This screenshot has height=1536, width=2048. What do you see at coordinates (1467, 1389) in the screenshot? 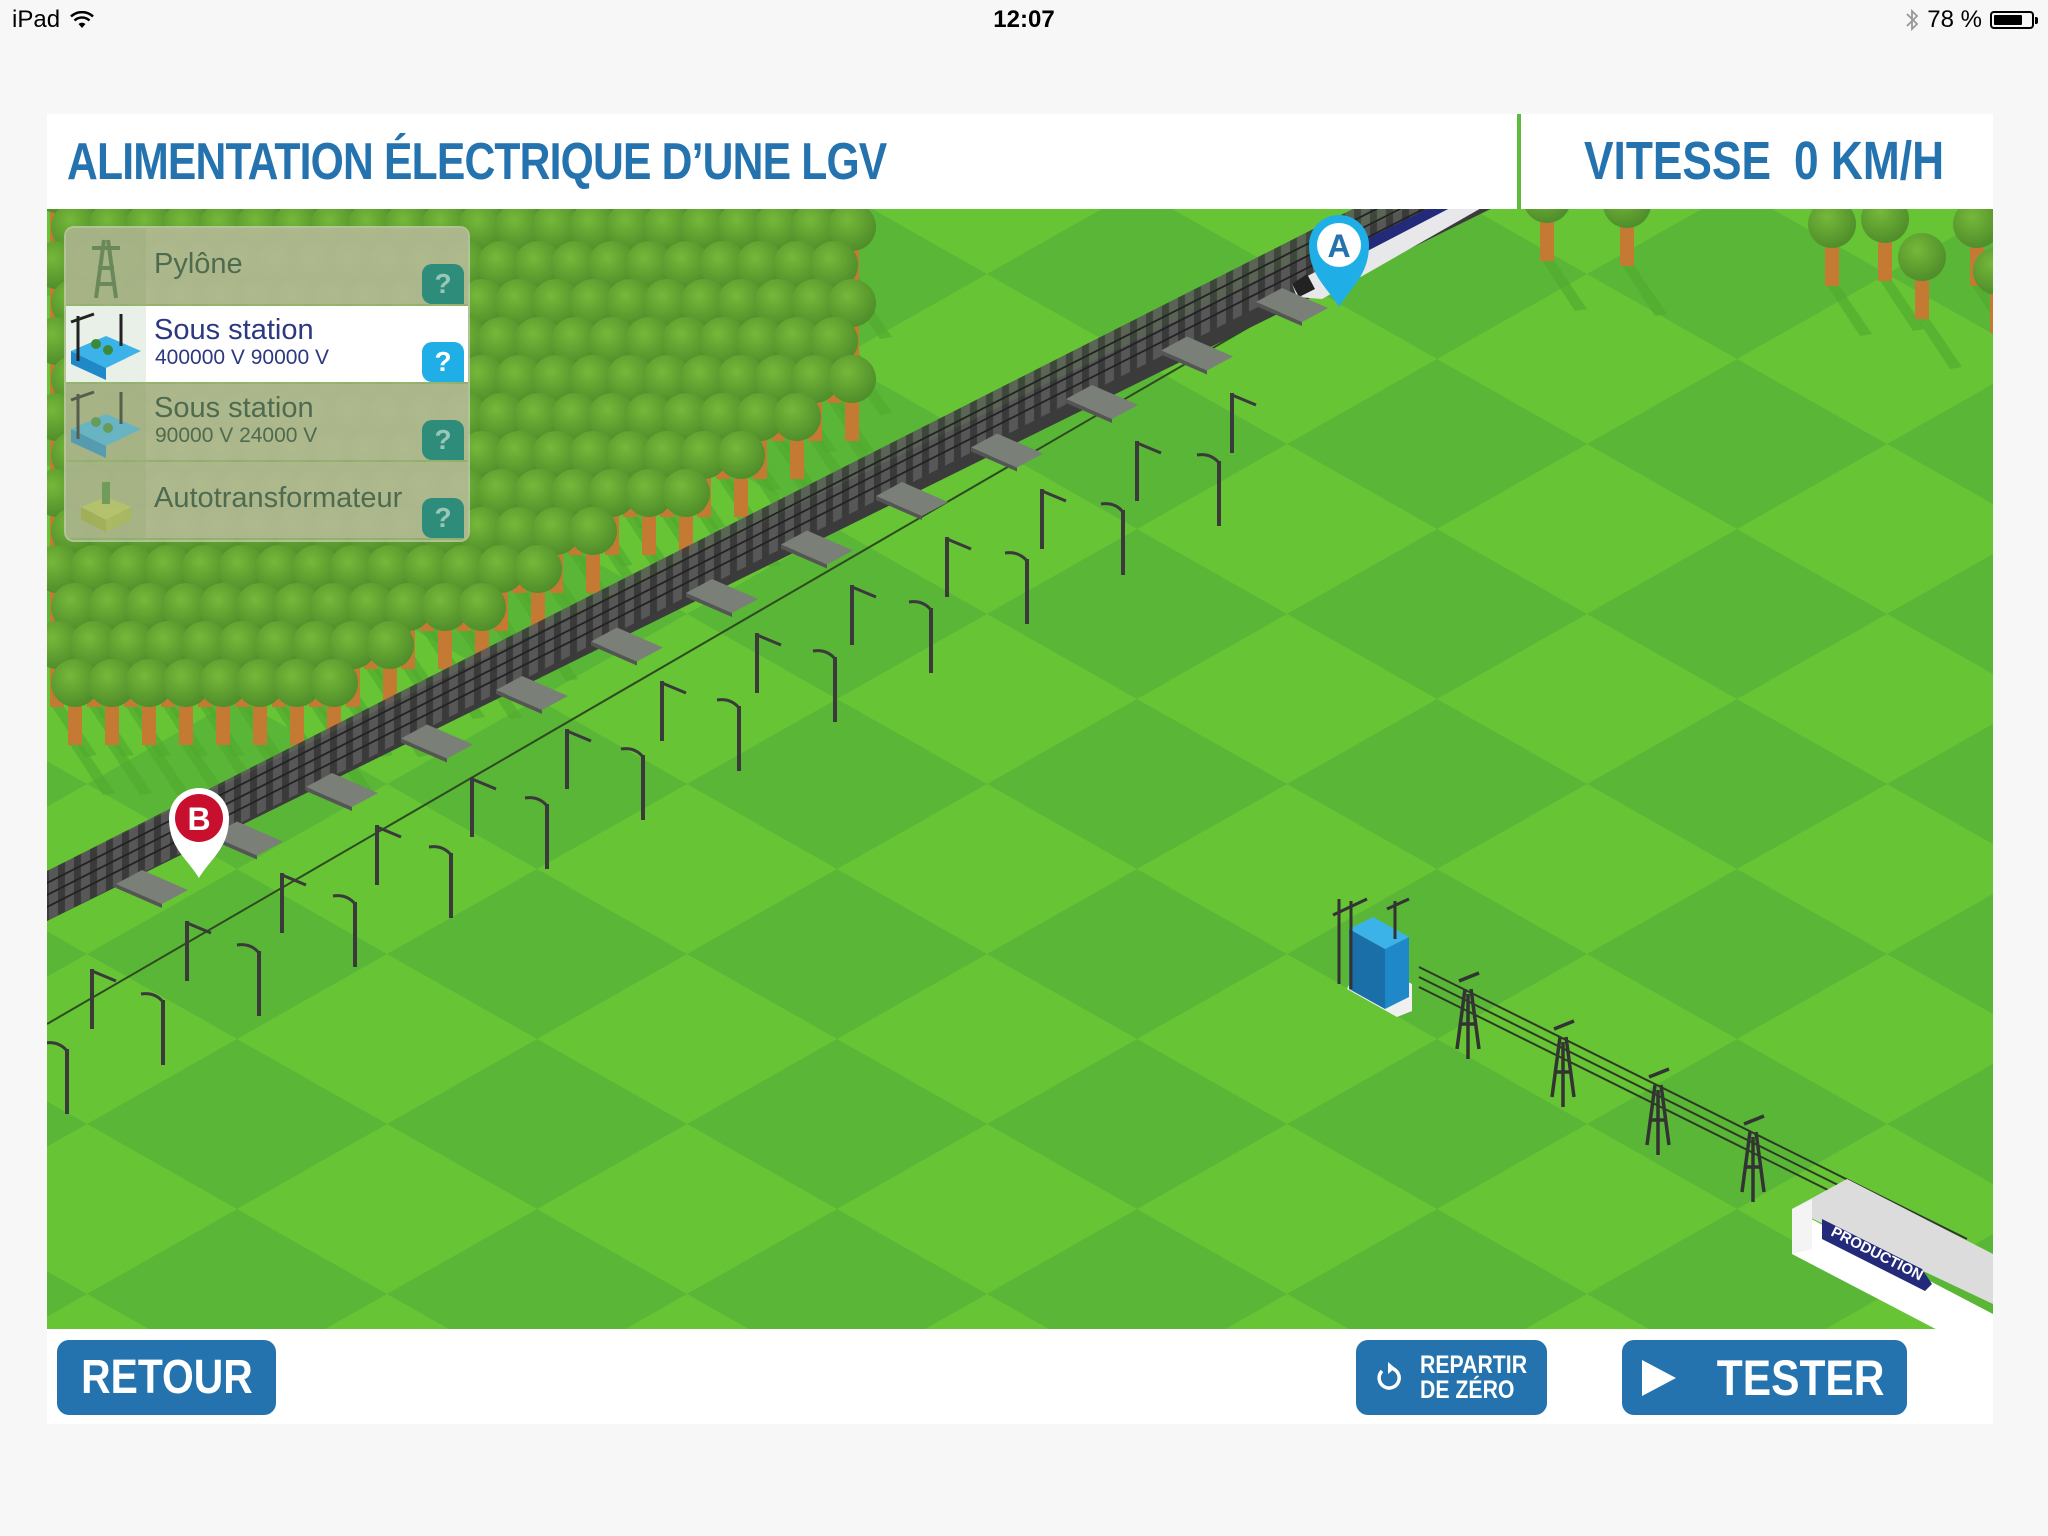
I see `reset-label-line2: DE ZÉRO` at bounding box center [1467, 1389].